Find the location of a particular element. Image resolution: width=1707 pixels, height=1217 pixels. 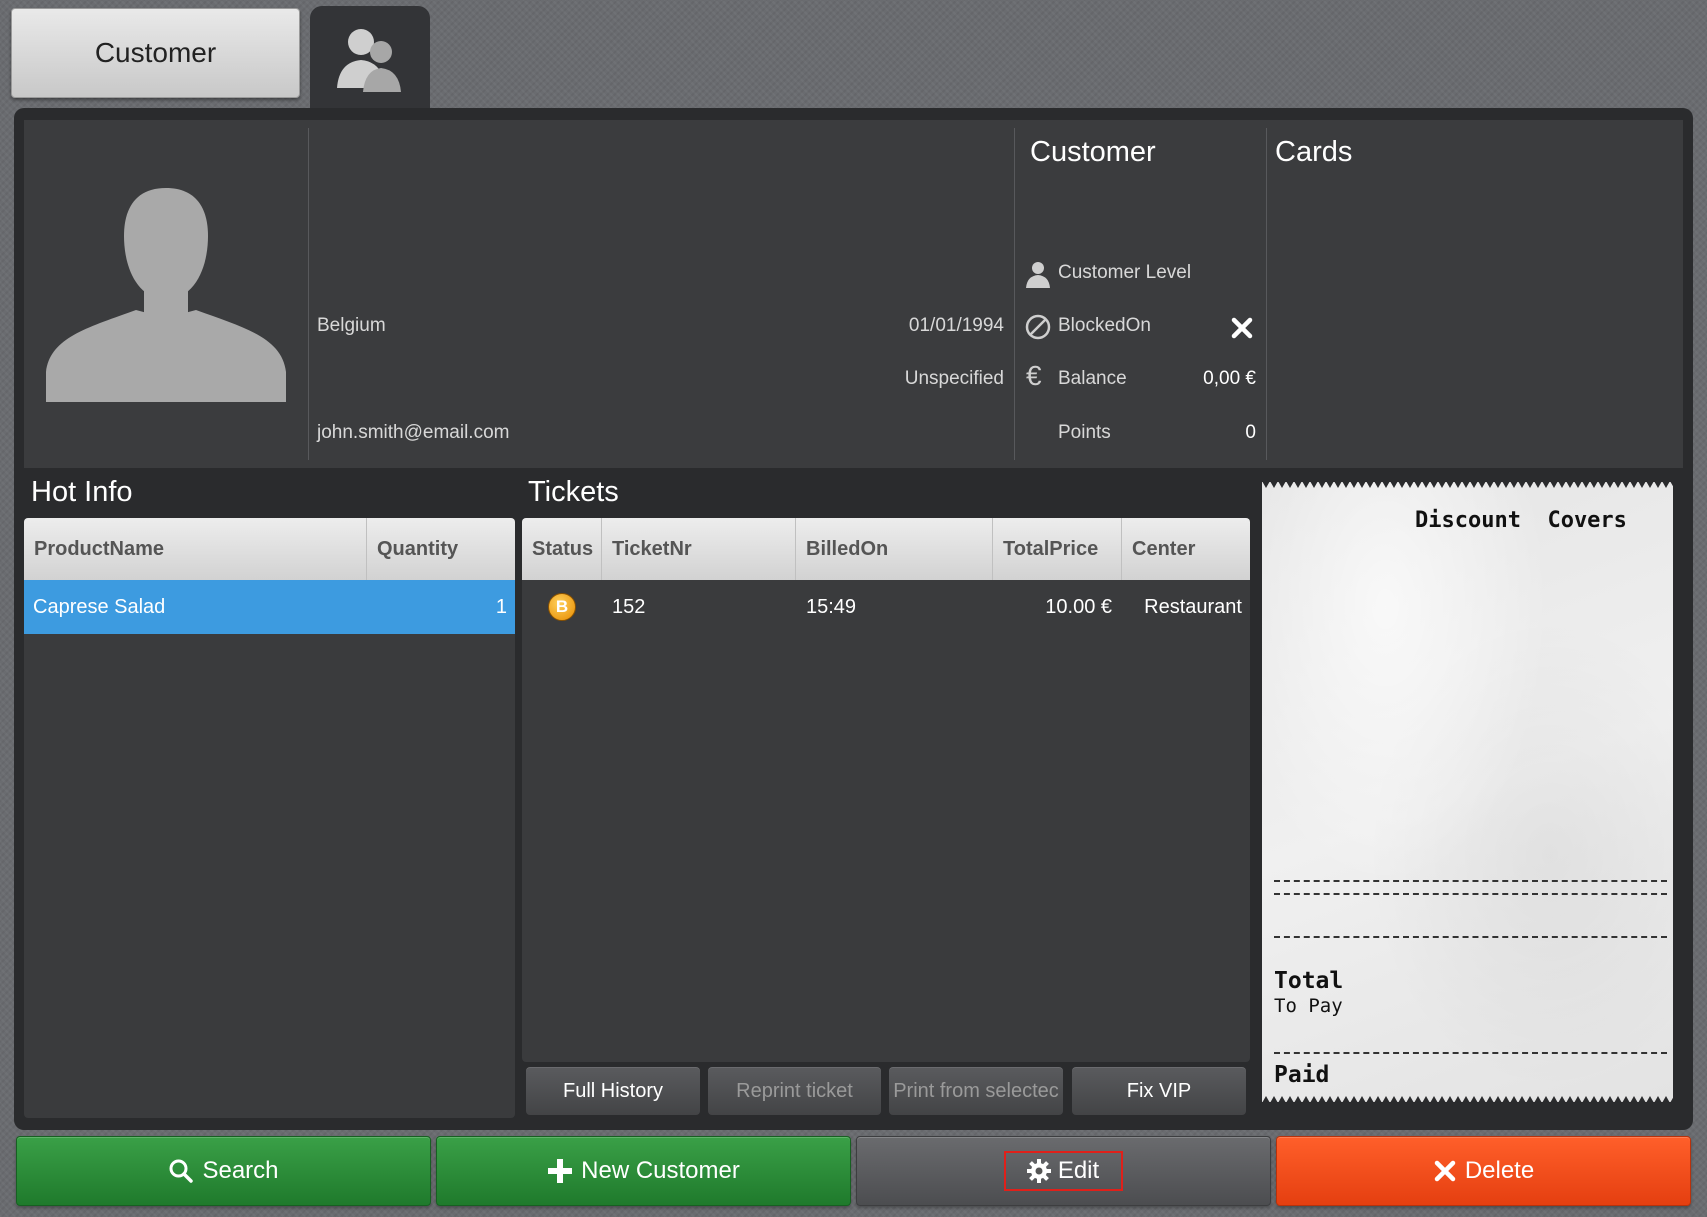

user-icon is located at coordinates (1038, 275).